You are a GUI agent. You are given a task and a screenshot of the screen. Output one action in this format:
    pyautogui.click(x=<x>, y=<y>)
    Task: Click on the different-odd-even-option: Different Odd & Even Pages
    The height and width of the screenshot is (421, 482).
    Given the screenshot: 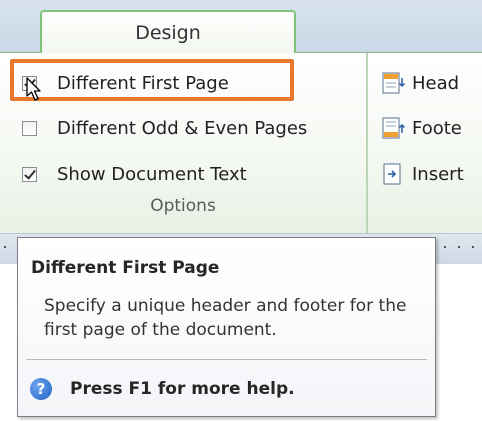 What is the action you would take?
    pyautogui.click(x=164, y=128)
    